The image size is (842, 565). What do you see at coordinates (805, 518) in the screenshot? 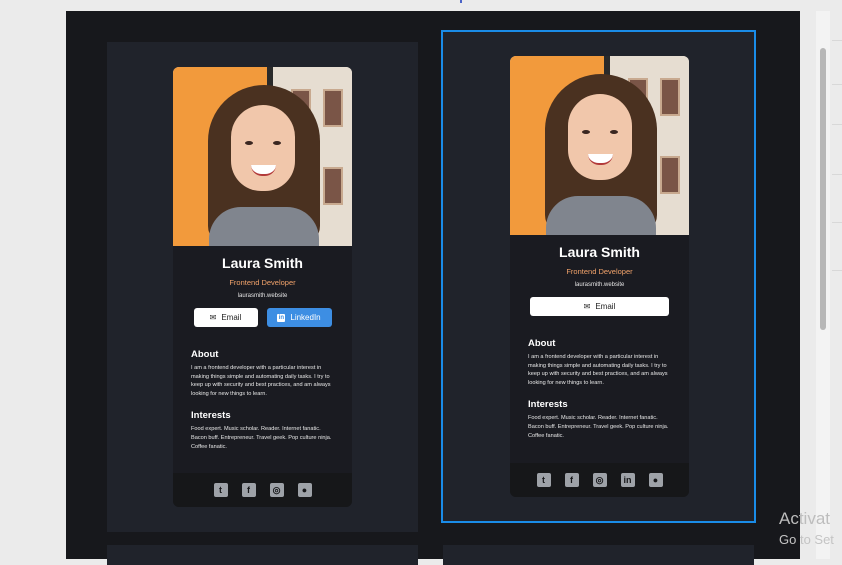
I see `activation-watermark: Activat` at bounding box center [805, 518].